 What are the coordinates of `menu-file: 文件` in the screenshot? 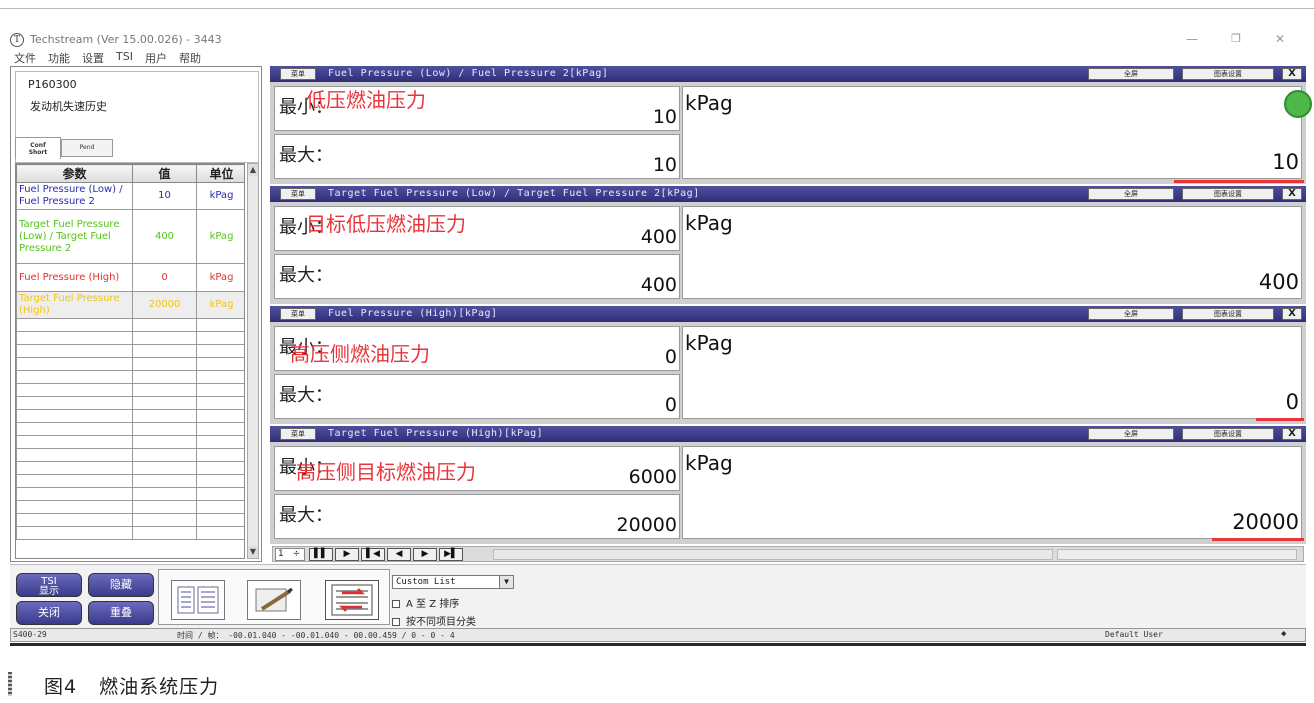 It's located at (25, 57).